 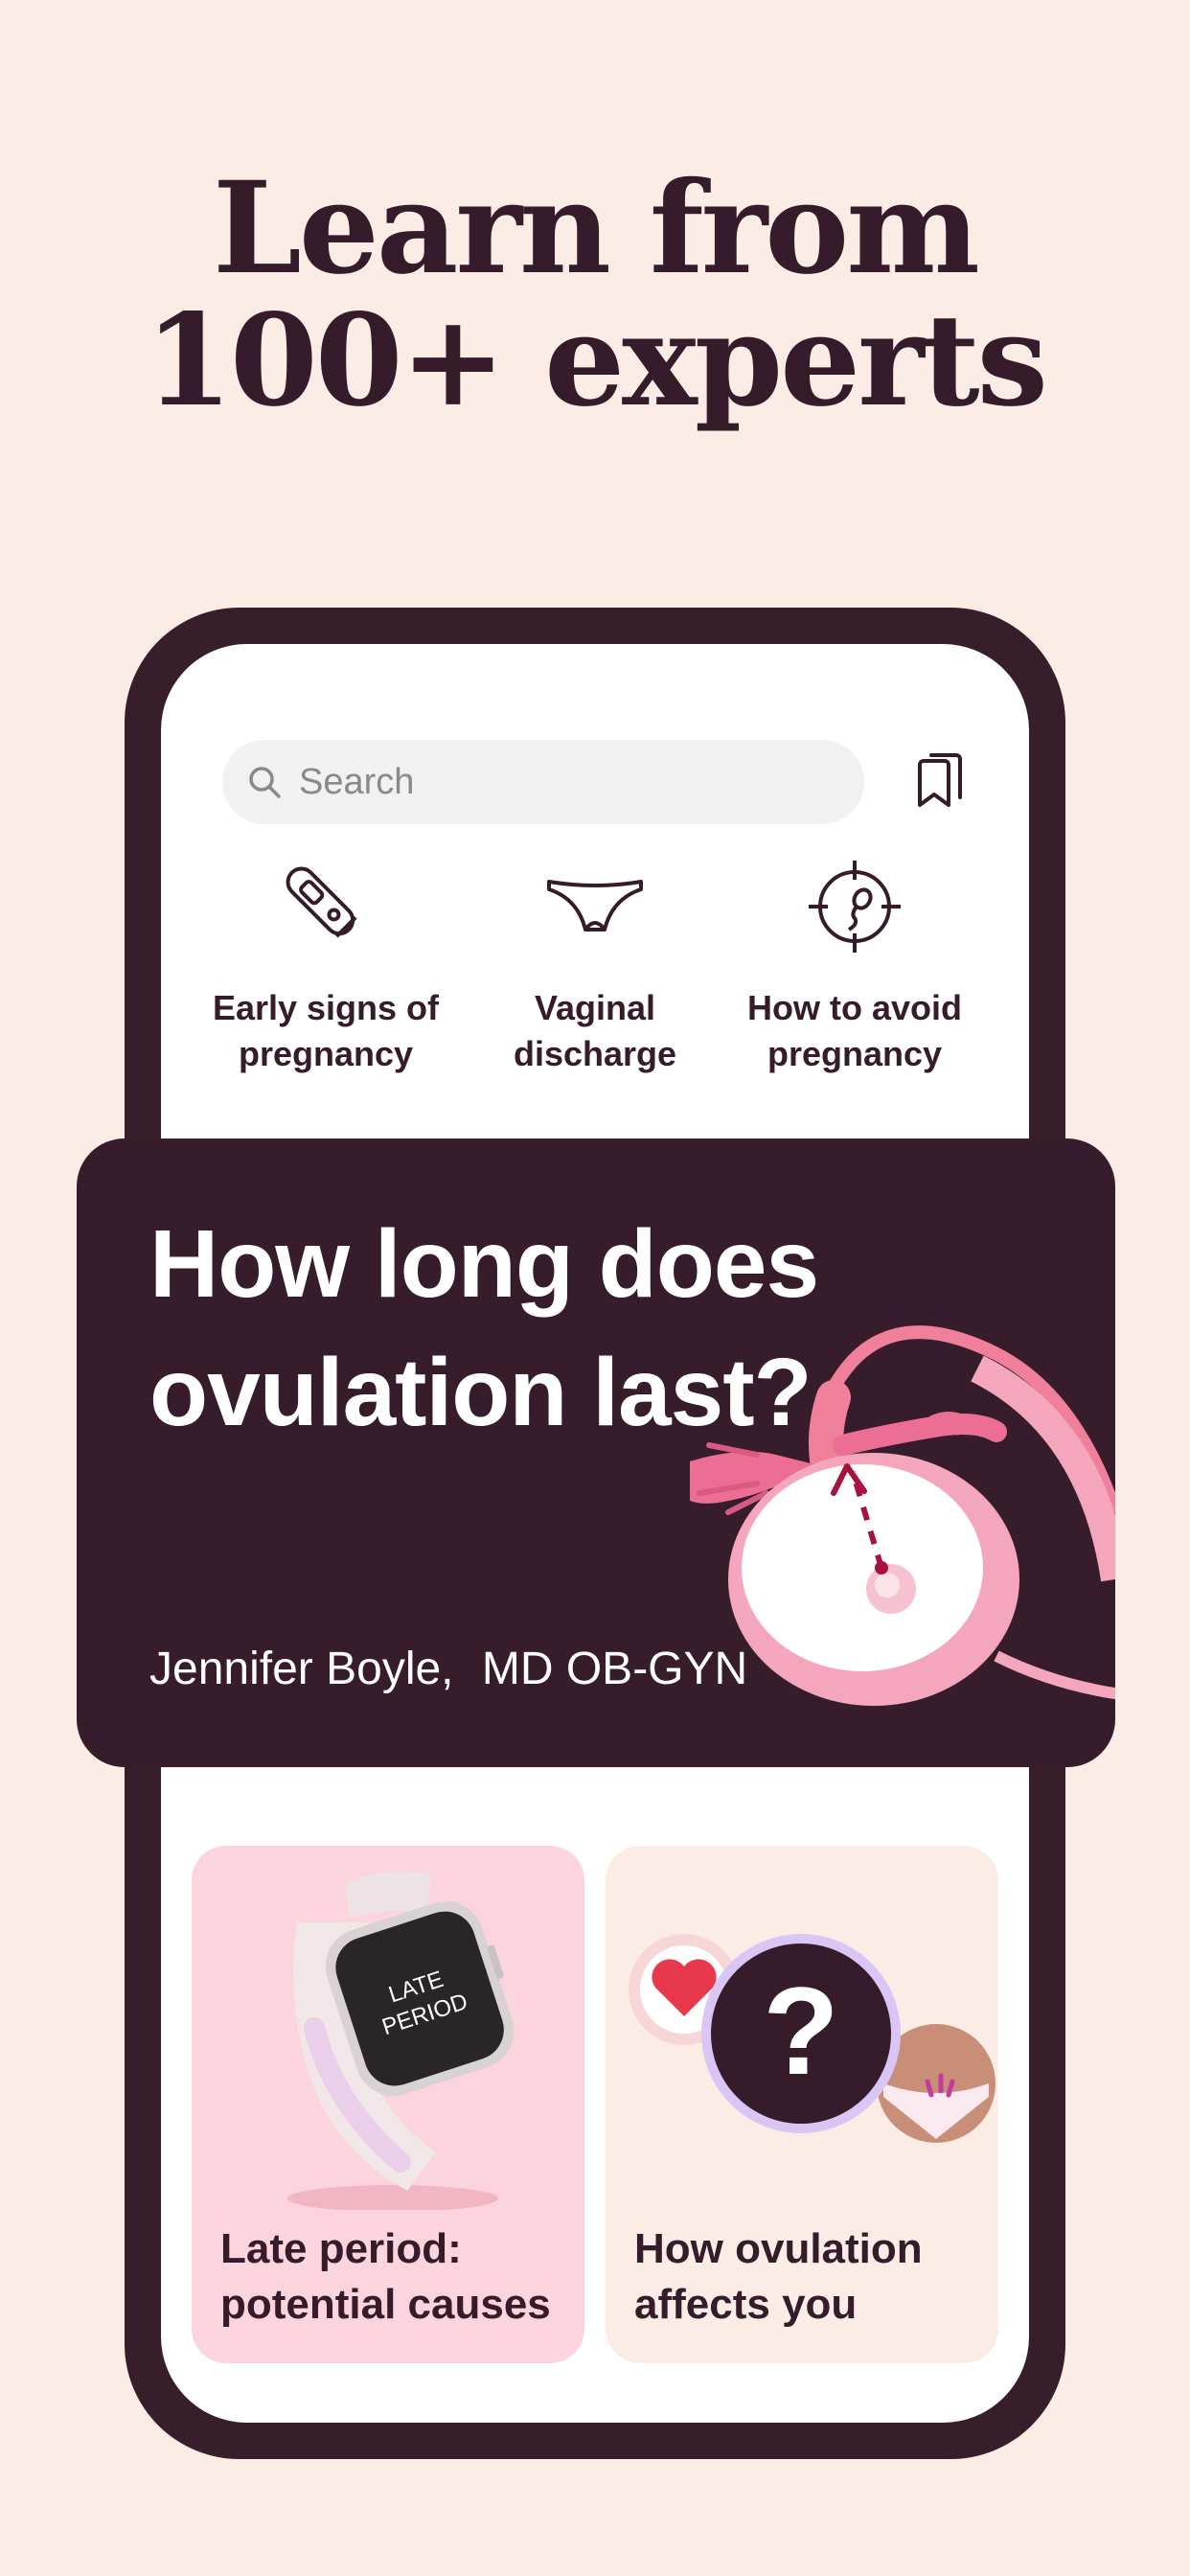 I want to click on topic-label: Early signs of pregnancy, so click(x=326, y=1030).